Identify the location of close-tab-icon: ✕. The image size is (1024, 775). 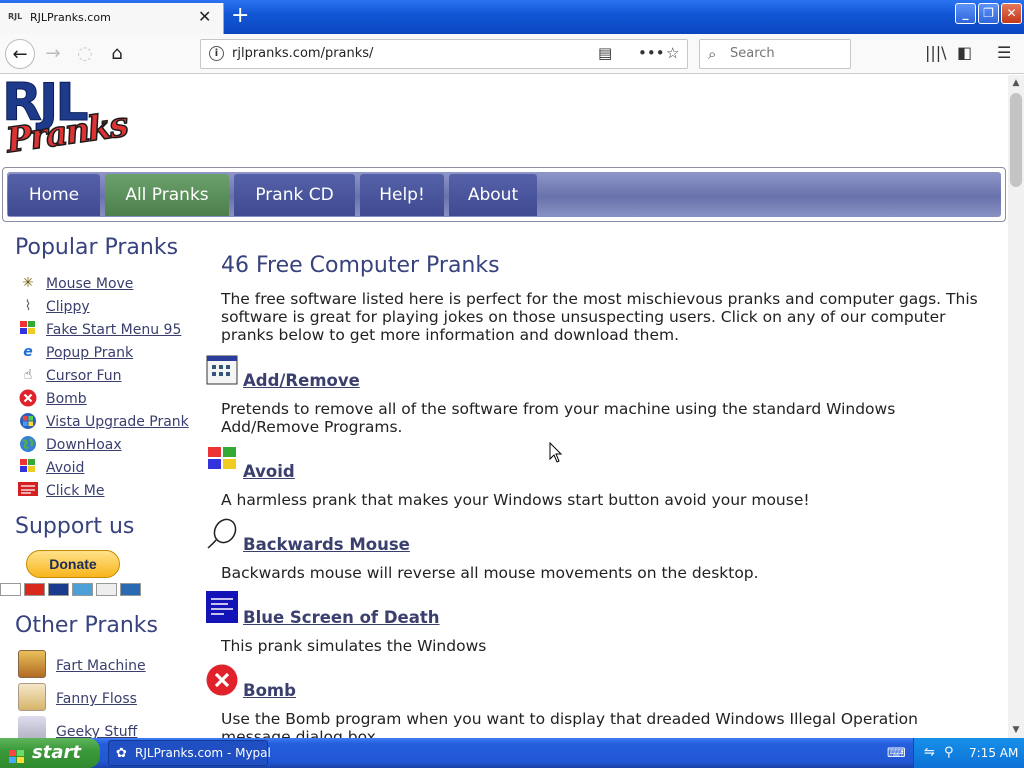
(204, 16).